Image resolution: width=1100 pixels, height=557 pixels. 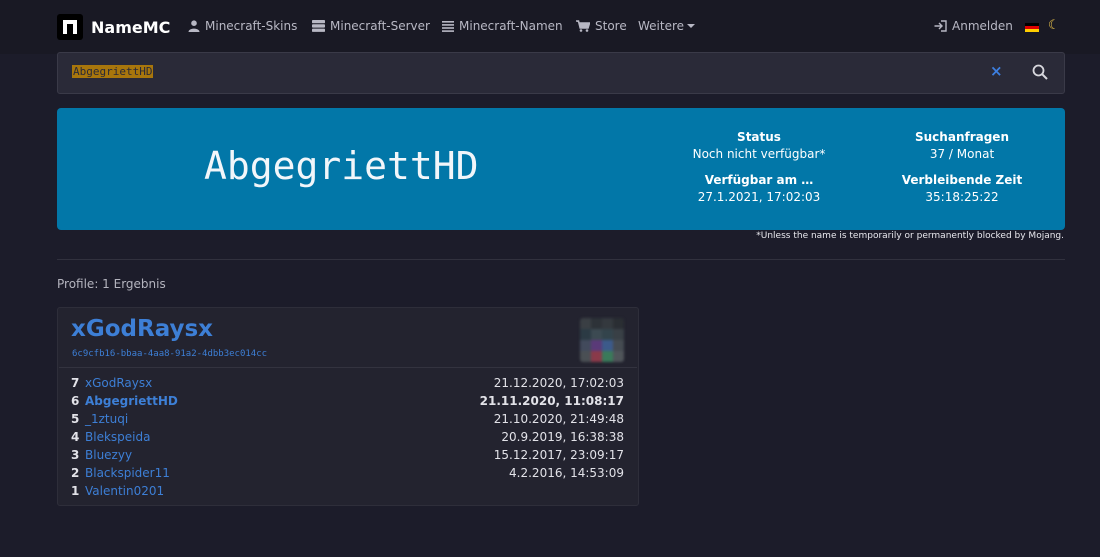 I want to click on profile-results-count: Profile: 1 Ergebnis, so click(x=111, y=284).